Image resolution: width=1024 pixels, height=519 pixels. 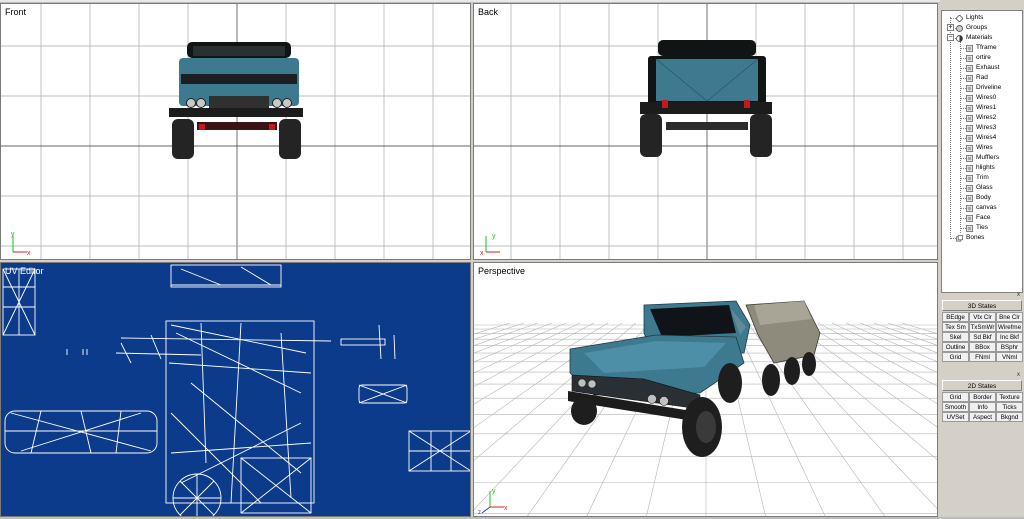 I want to click on viewport-label-uv: UV Editor, so click(x=24, y=271).